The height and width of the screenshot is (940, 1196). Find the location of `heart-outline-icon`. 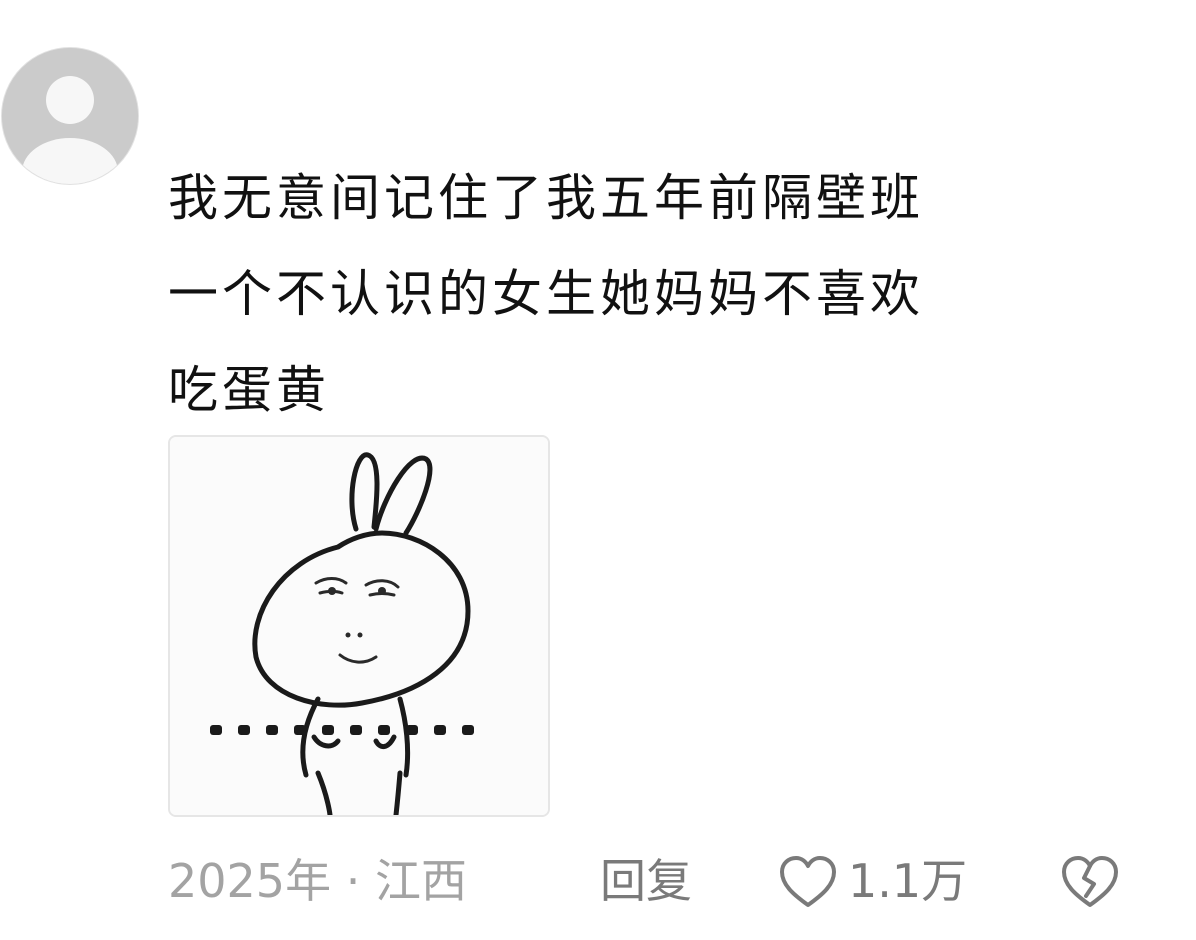

heart-outline-icon is located at coordinates (808, 881).